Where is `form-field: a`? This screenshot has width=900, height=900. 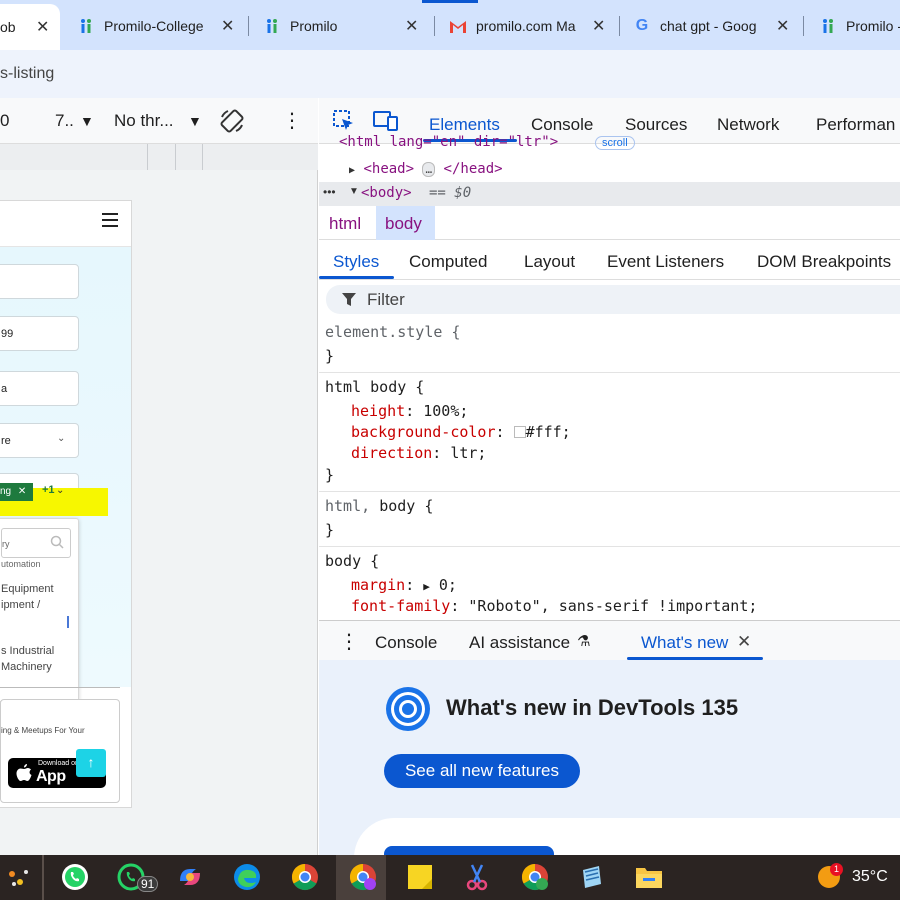 form-field: a is located at coordinates (39, 388).